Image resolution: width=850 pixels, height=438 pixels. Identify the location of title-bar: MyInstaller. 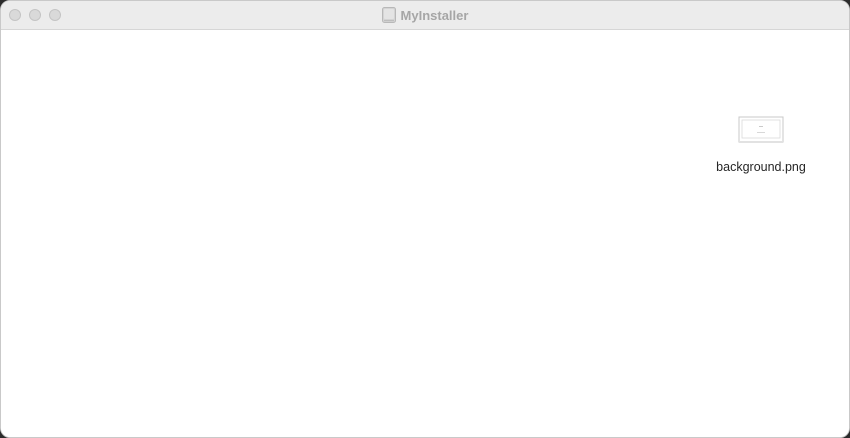
(425, 15).